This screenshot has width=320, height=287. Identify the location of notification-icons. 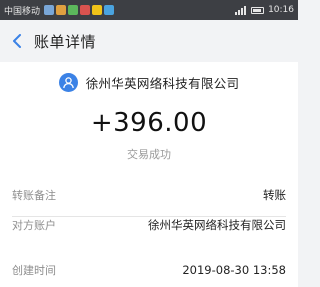
(79, 10).